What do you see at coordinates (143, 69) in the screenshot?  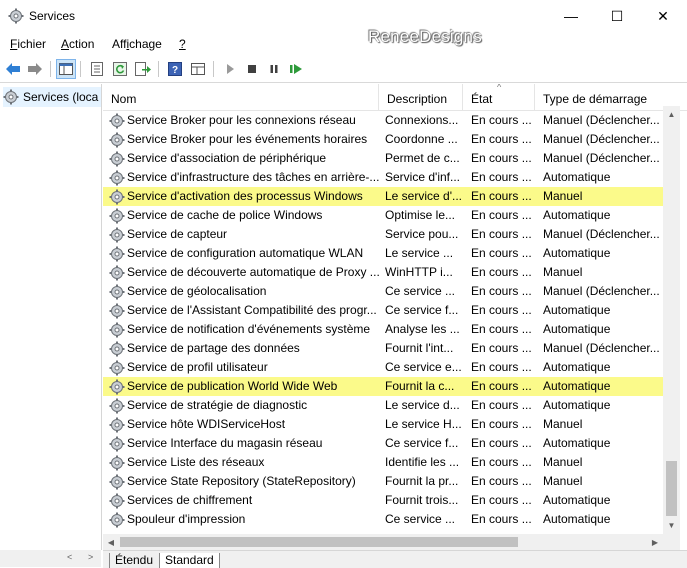 I see `export-list-button` at bounding box center [143, 69].